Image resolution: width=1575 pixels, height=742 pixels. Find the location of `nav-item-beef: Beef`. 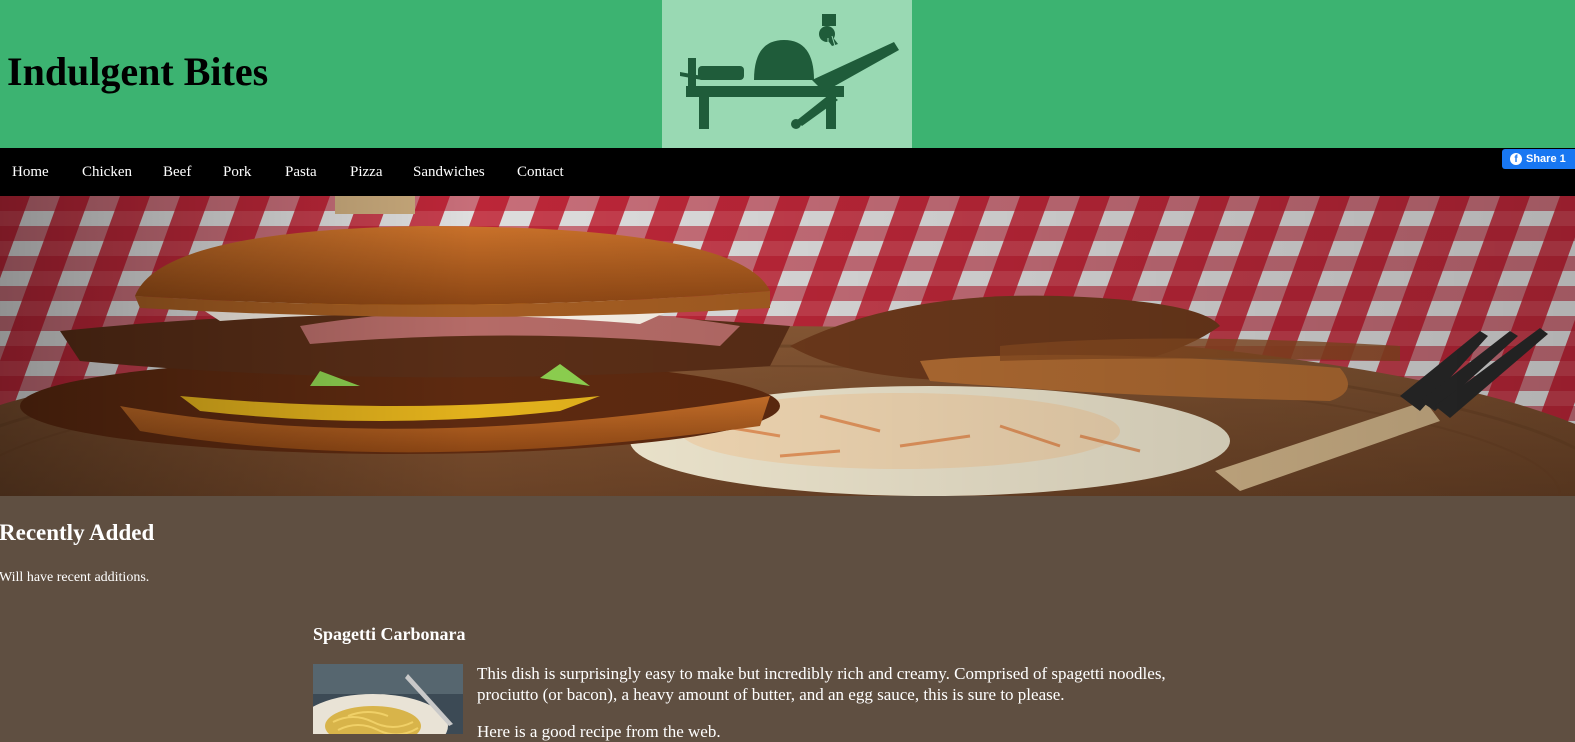

nav-item-beef: Beef is located at coordinates (177, 172).